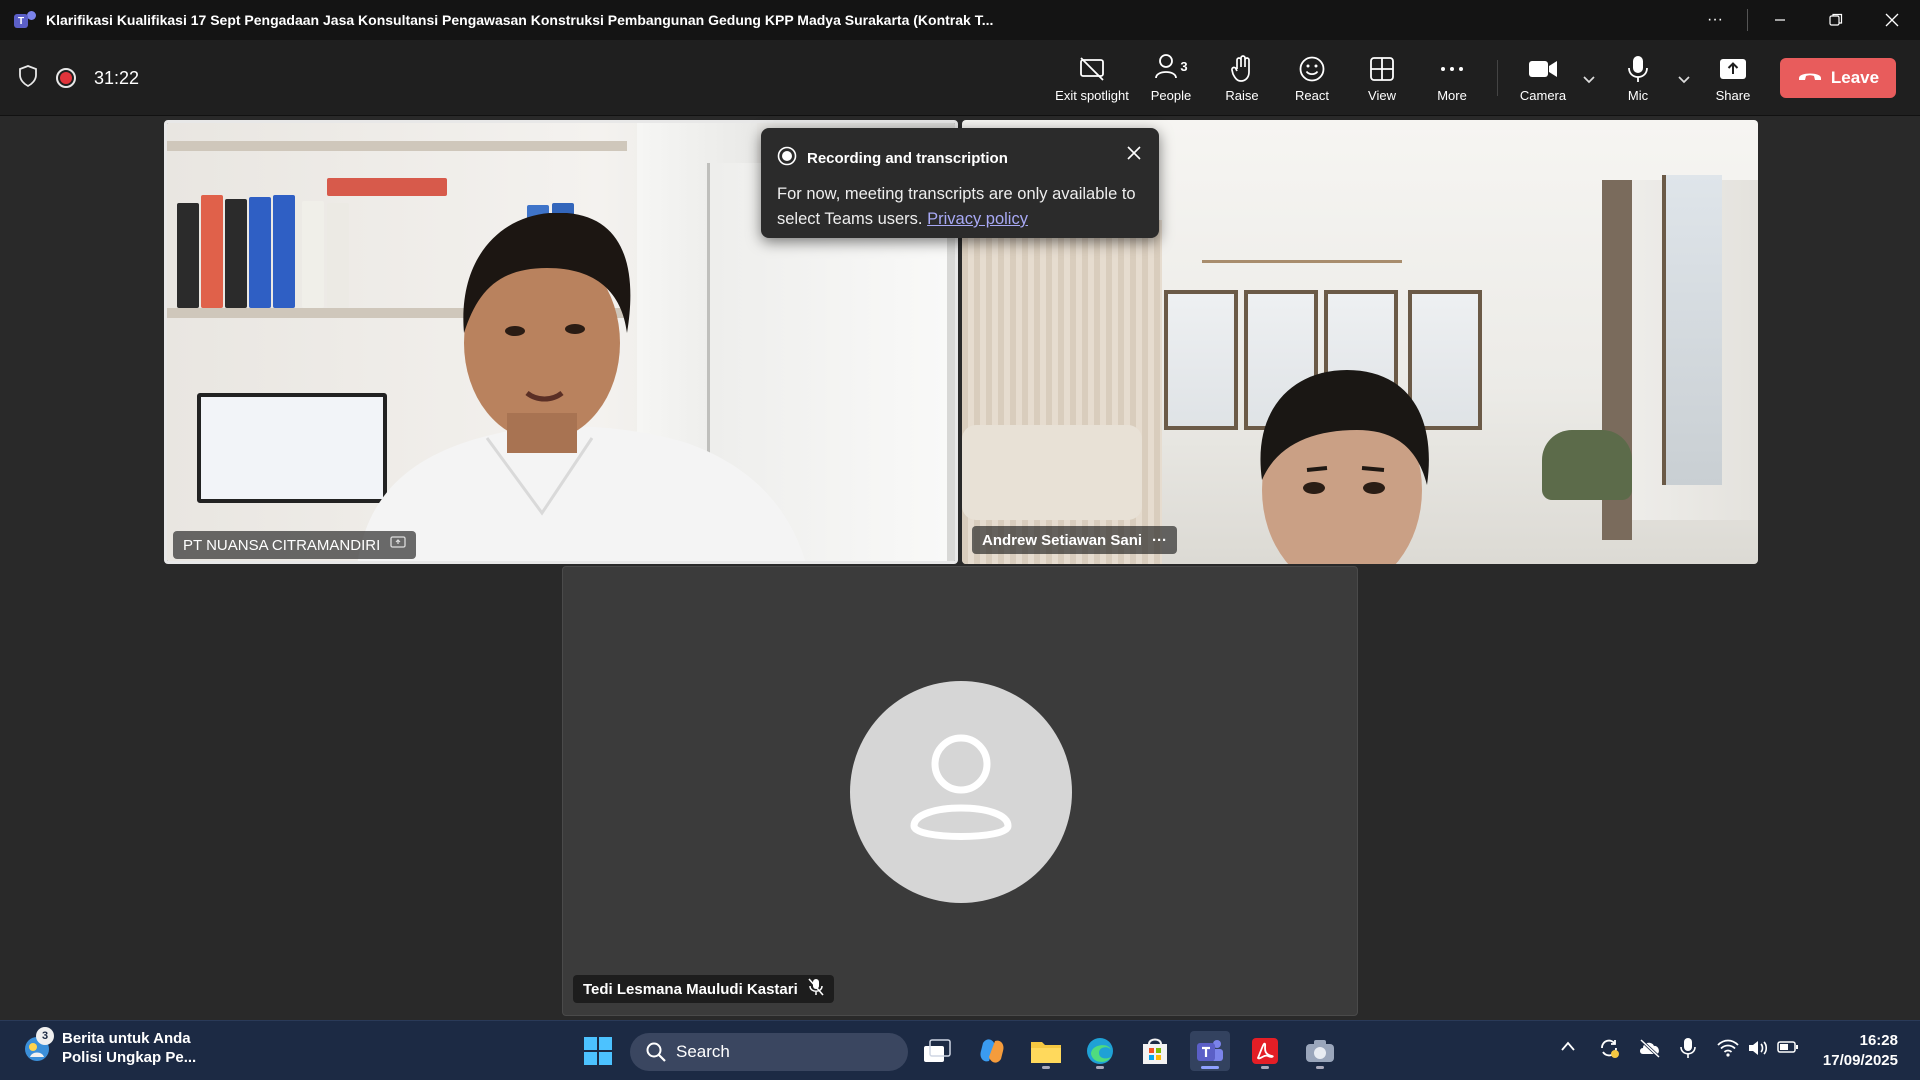  What do you see at coordinates (769, 1052) in the screenshot?
I see `taskbar-search: Search` at bounding box center [769, 1052].